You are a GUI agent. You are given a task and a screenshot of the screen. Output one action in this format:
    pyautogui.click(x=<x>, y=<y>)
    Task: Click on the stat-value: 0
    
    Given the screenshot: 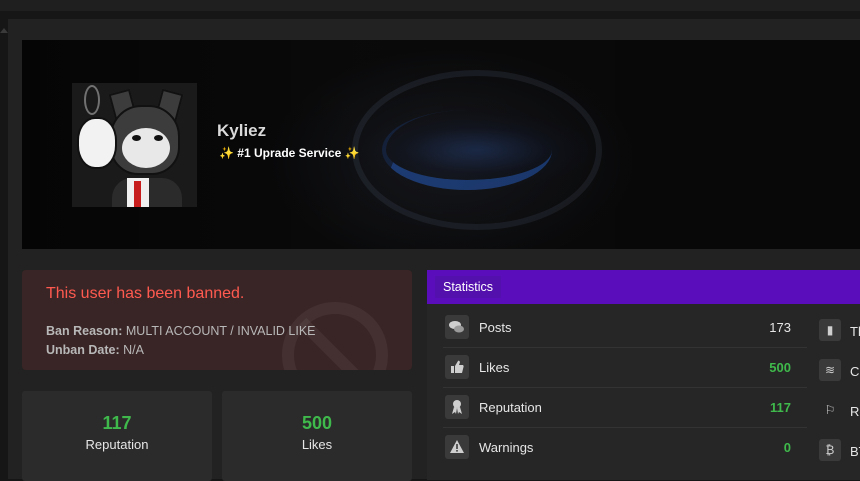 What is the action you would take?
    pyautogui.click(x=787, y=447)
    